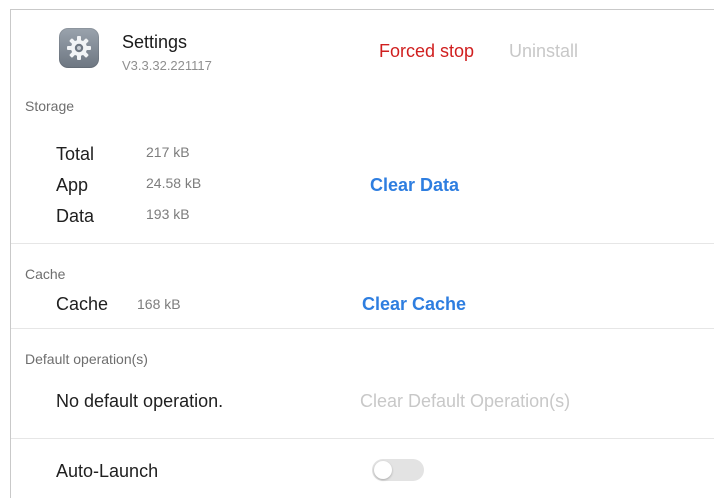 The width and height of the screenshot is (714, 498). What do you see at coordinates (383, 470) in the screenshot?
I see `toggle-knob` at bounding box center [383, 470].